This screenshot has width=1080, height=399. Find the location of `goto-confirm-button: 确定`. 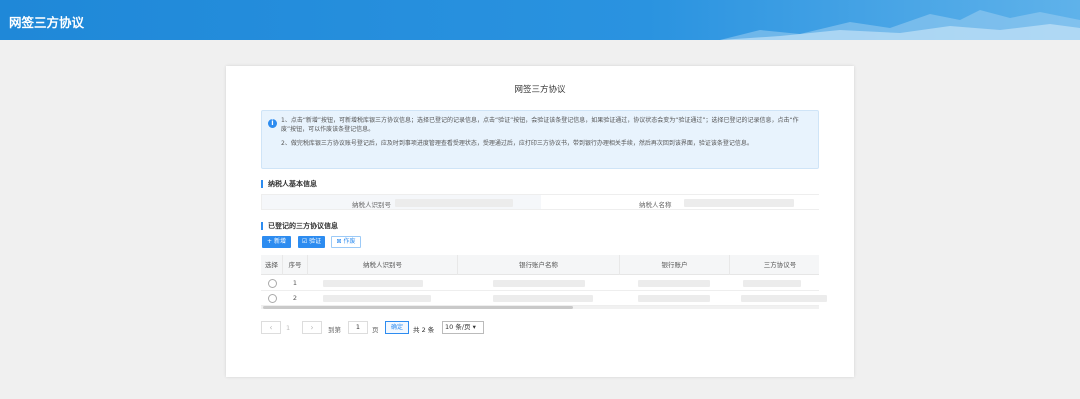

goto-confirm-button: 确定 is located at coordinates (397, 327).